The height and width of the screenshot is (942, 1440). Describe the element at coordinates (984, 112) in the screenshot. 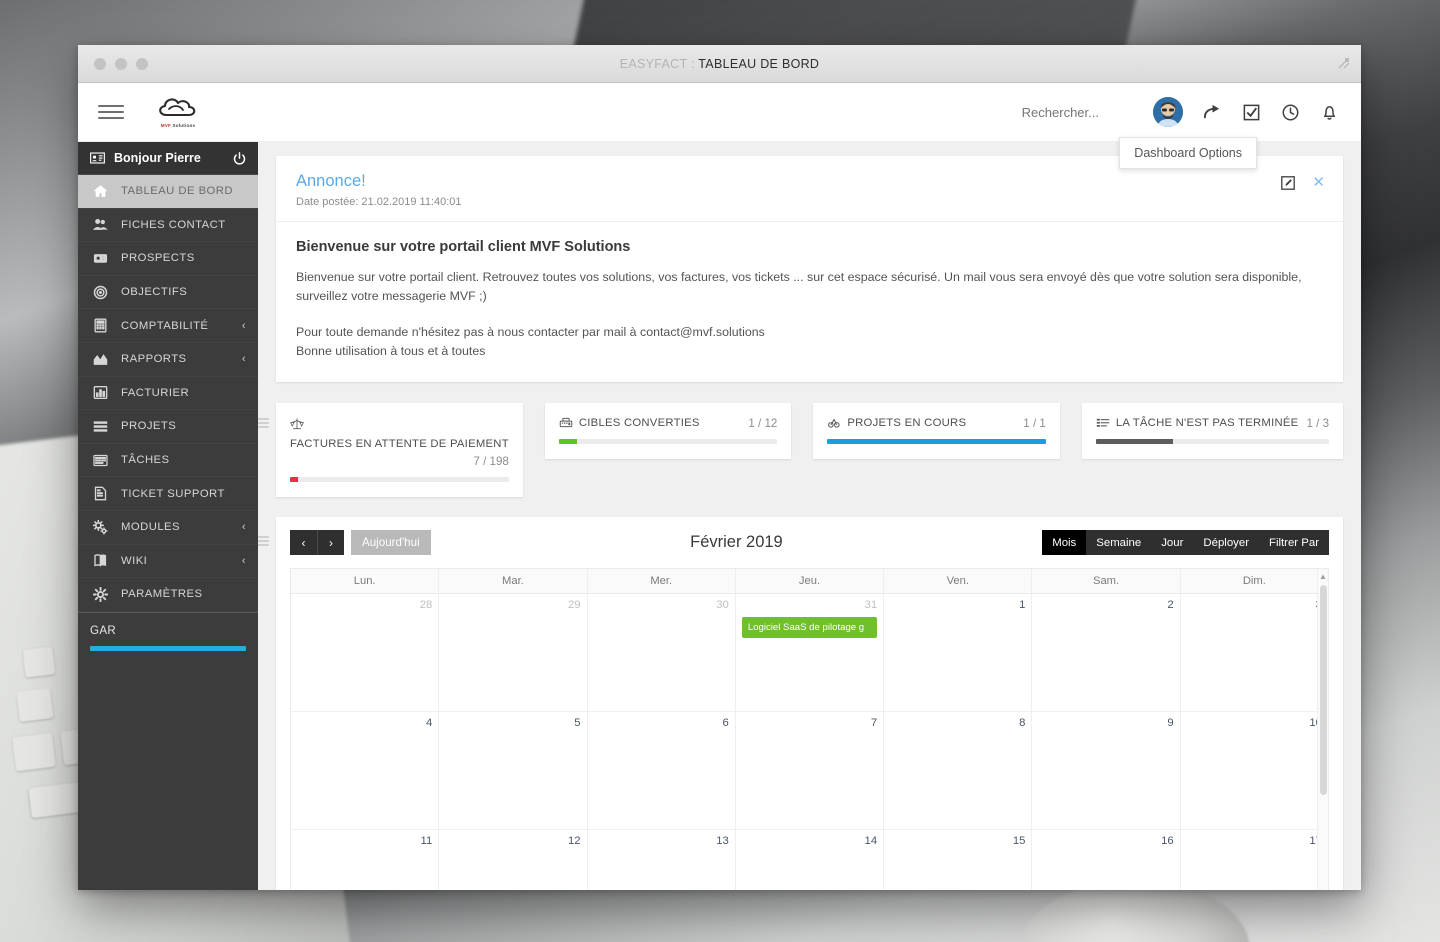

I see `search-input` at that location.